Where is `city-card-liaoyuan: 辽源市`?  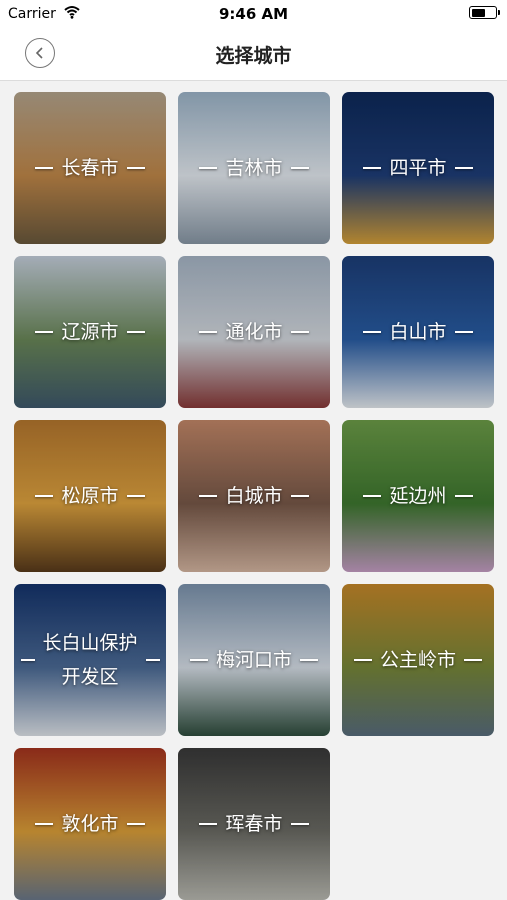
city-card-liaoyuan: 辽源市 is located at coordinates (90, 332).